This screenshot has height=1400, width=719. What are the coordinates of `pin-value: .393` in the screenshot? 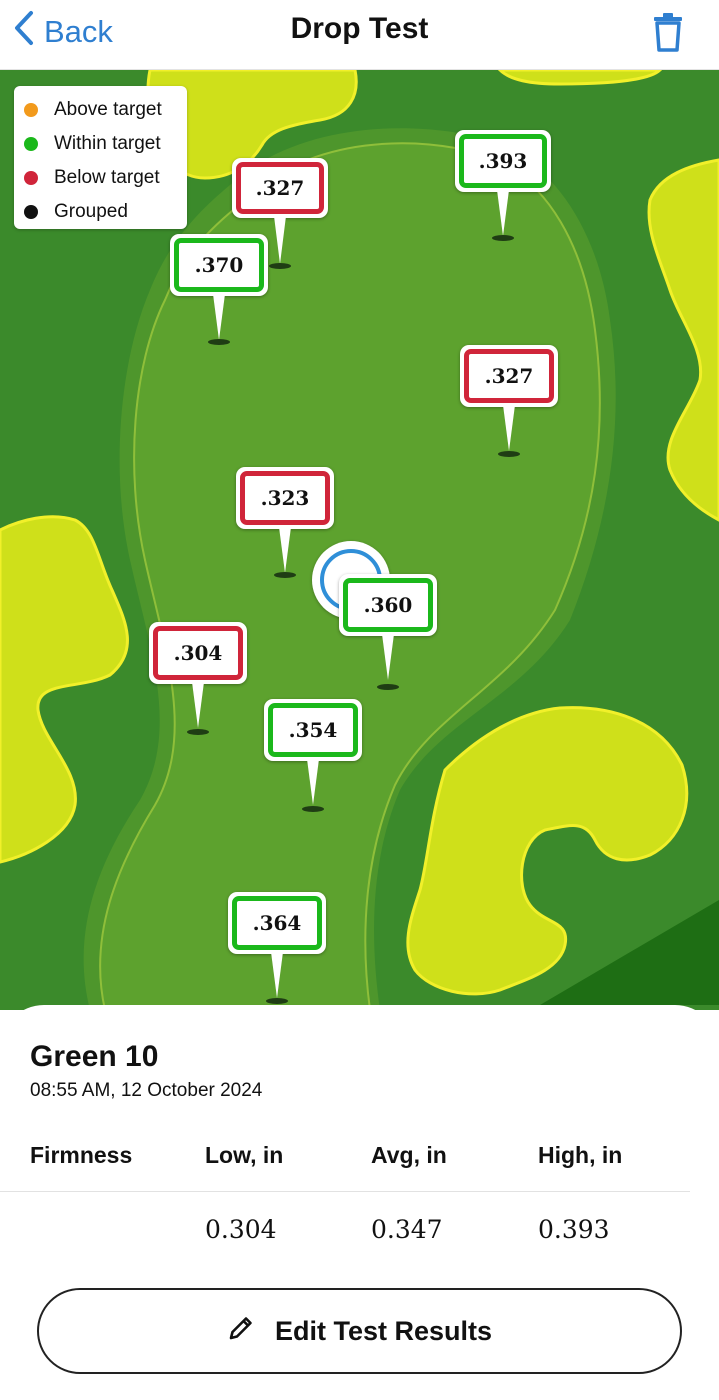 It's located at (503, 161).